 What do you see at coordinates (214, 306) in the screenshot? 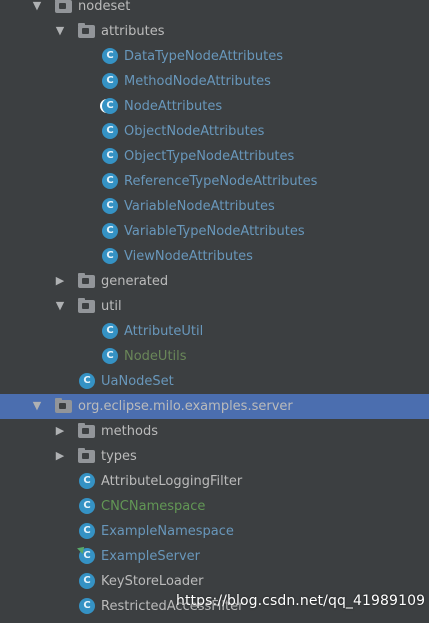
I see `tree-node-util: ▼ util` at bounding box center [214, 306].